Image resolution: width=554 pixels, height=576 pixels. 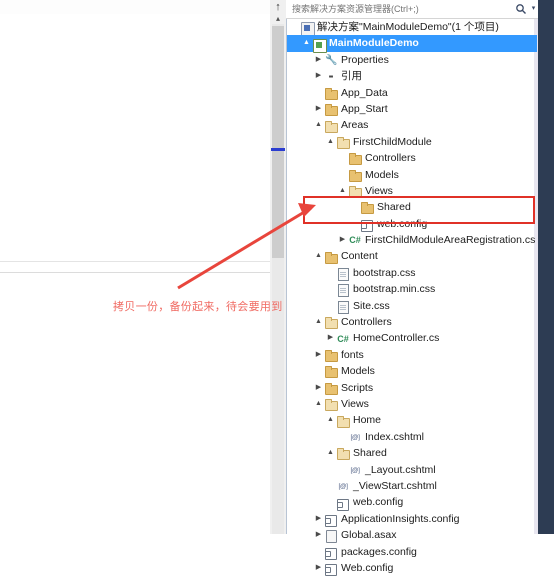 I want to click on tree-item: [@] _Layout.cshtml, so click(x=412, y=470).